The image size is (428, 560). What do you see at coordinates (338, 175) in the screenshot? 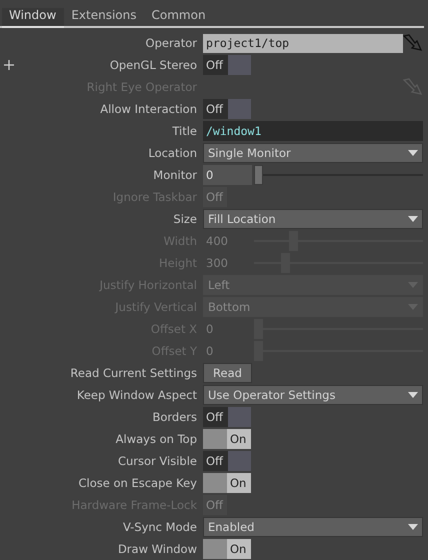
I see `slider` at bounding box center [338, 175].